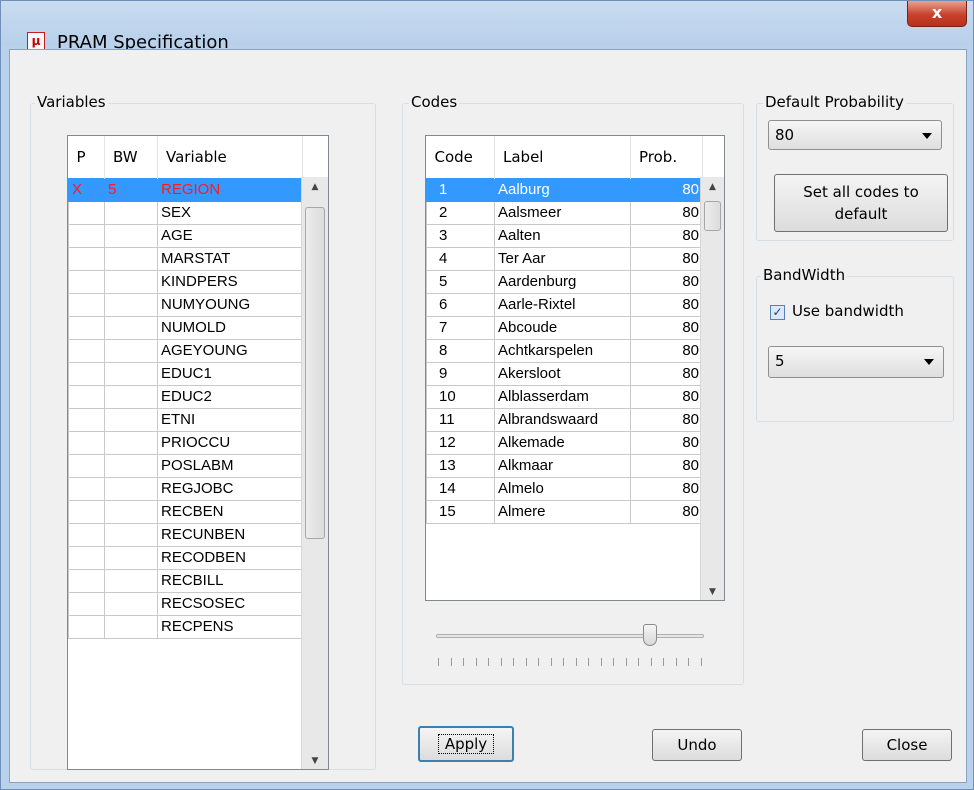  What do you see at coordinates (856, 362) in the screenshot?
I see `bandwidth-select: 5` at bounding box center [856, 362].